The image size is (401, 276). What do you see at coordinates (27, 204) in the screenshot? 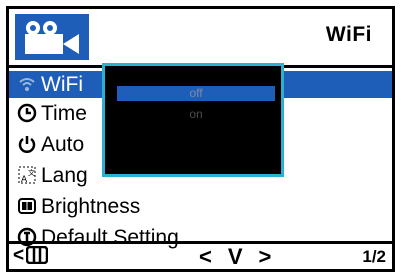
I see `brightness-icon` at bounding box center [27, 204].